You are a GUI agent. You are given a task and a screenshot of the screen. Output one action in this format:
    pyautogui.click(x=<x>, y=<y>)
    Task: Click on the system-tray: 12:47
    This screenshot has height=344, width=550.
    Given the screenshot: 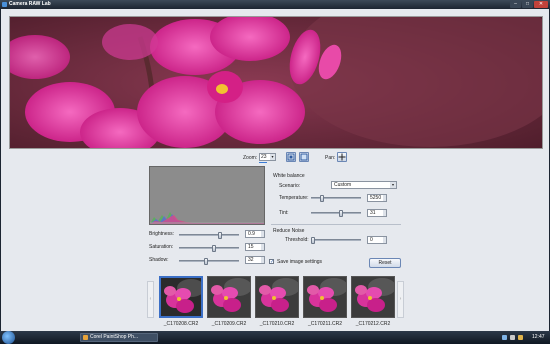 What is the action you would take?
    pyautogui.click(x=523, y=337)
    